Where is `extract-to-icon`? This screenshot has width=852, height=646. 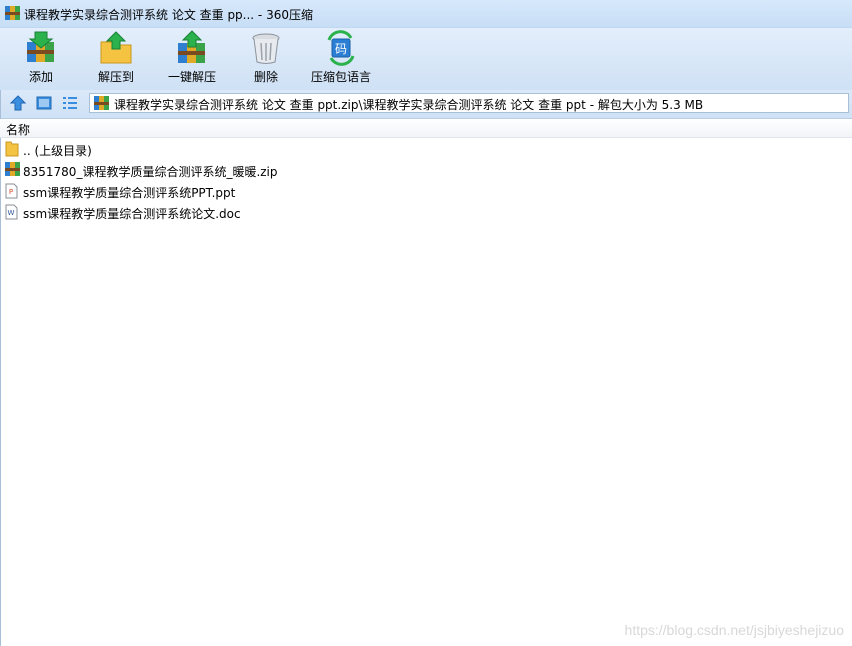
extract-to-icon is located at coordinates (116, 47).